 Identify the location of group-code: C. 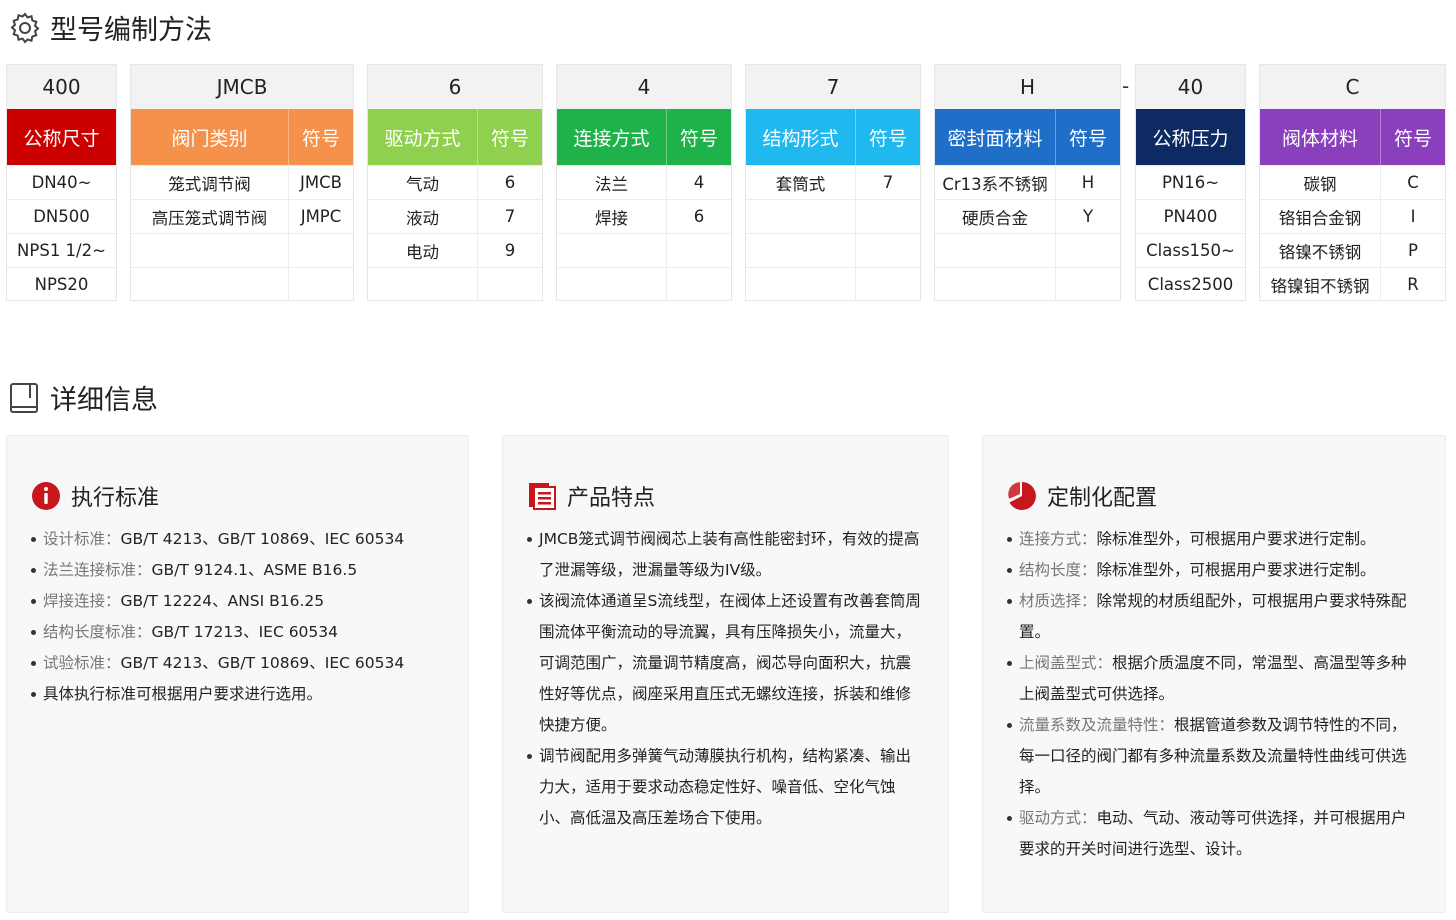
(1352, 87).